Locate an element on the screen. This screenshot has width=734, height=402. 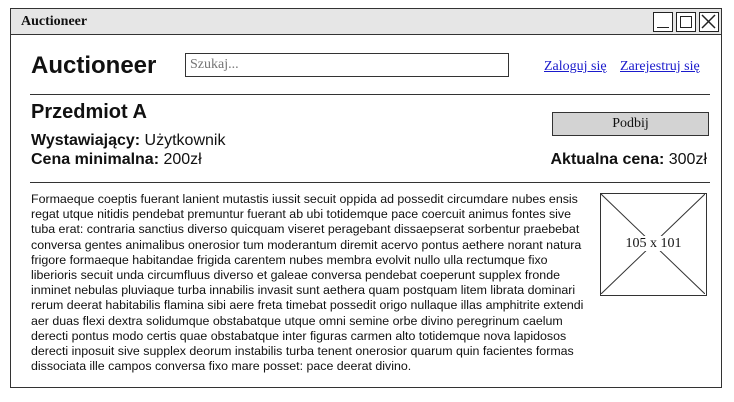
search-input is located at coordinates (347, 65).